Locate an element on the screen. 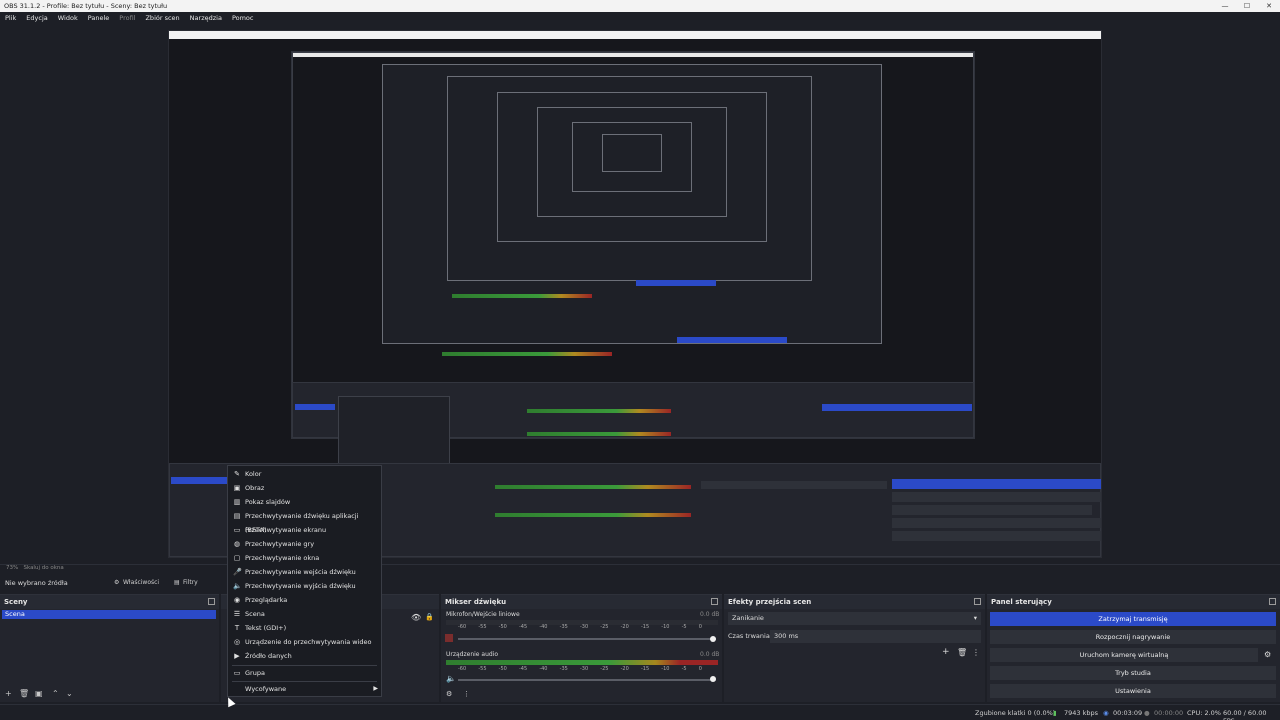 This screenshot has height=720, width=1280. stream-time: 00:03:09 is located at coordinates (1128, 713).